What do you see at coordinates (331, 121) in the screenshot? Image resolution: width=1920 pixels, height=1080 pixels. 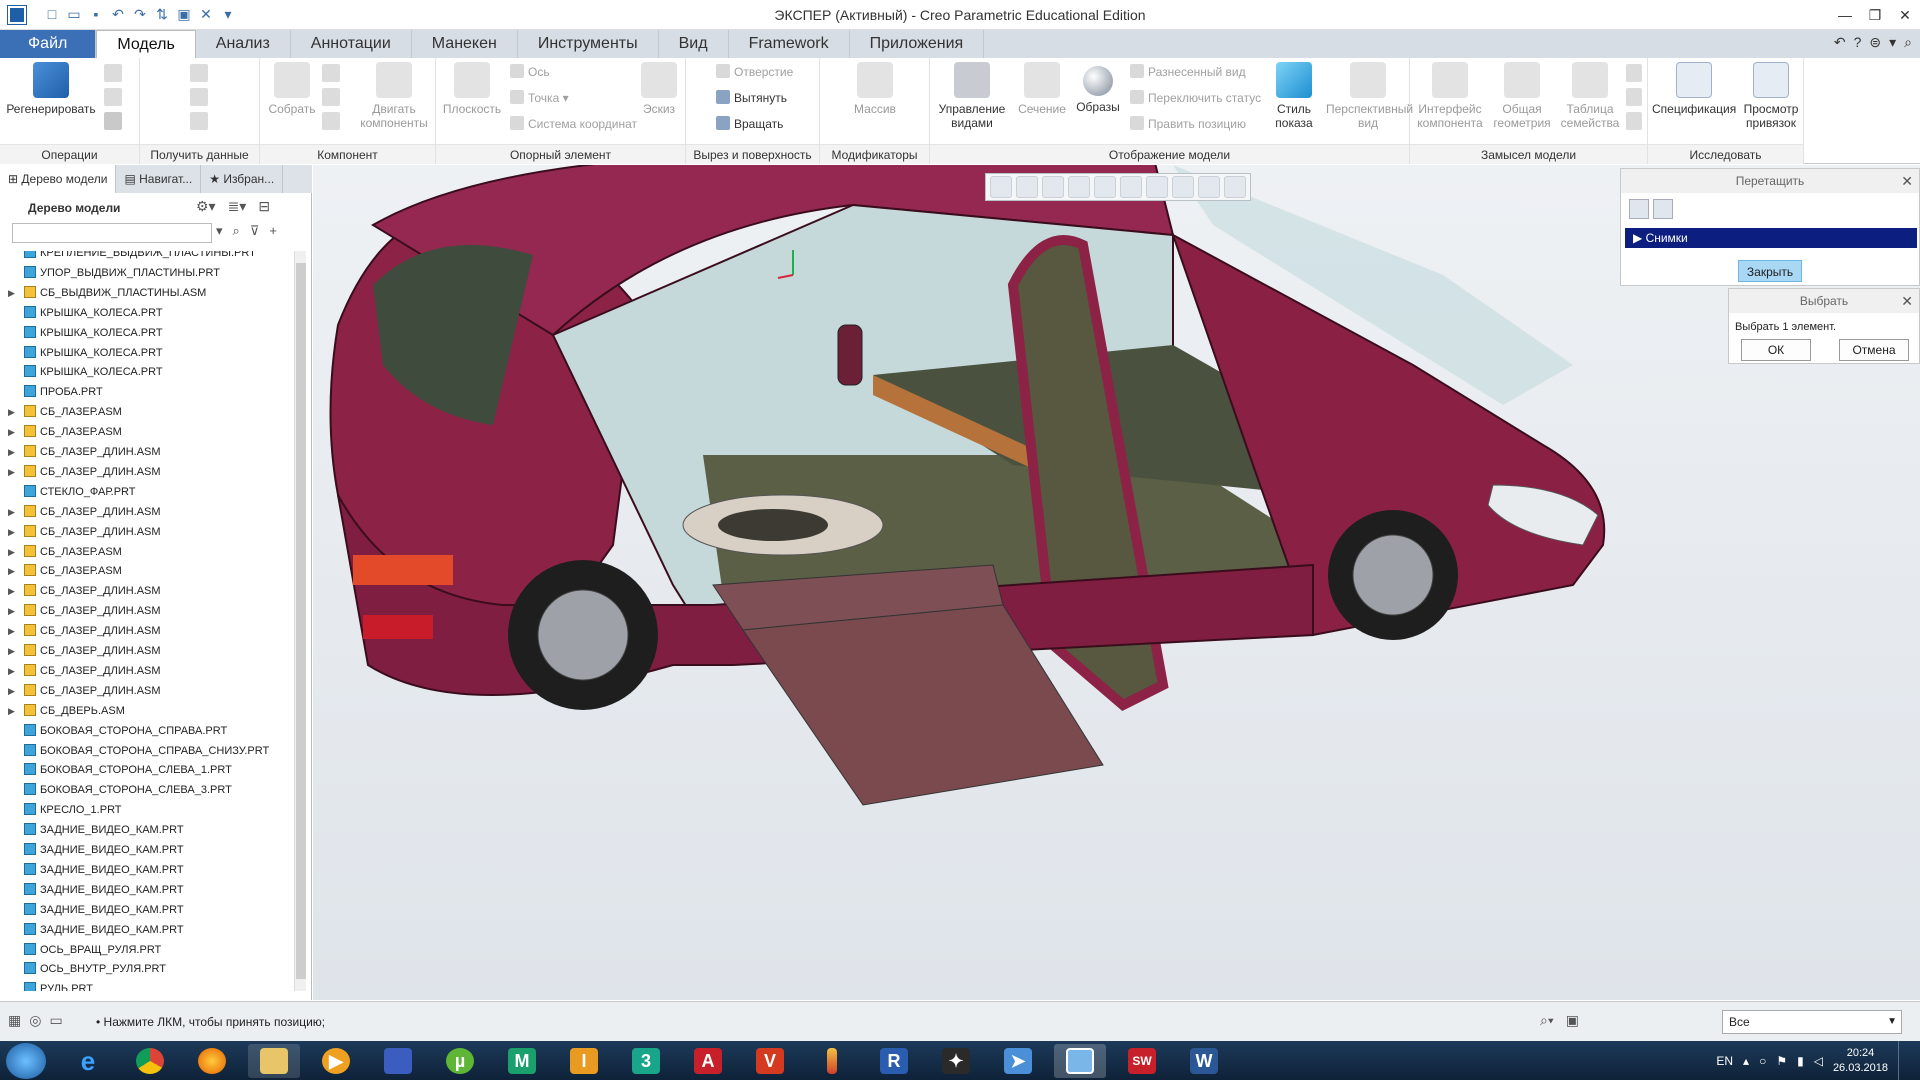 I see `mirror-component-icon` at bounding box center [331, 121].